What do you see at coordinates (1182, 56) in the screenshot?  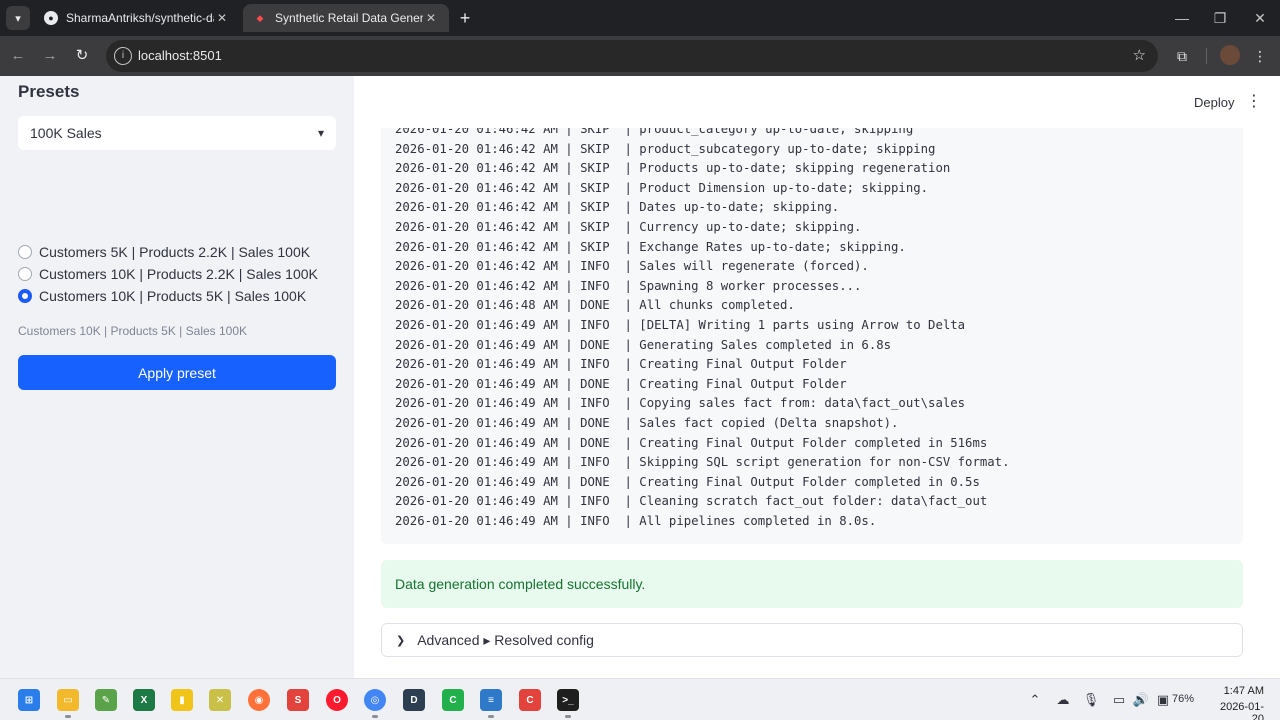 I see `extensions-icon: ⧉` at bounding box center [1182, 56].